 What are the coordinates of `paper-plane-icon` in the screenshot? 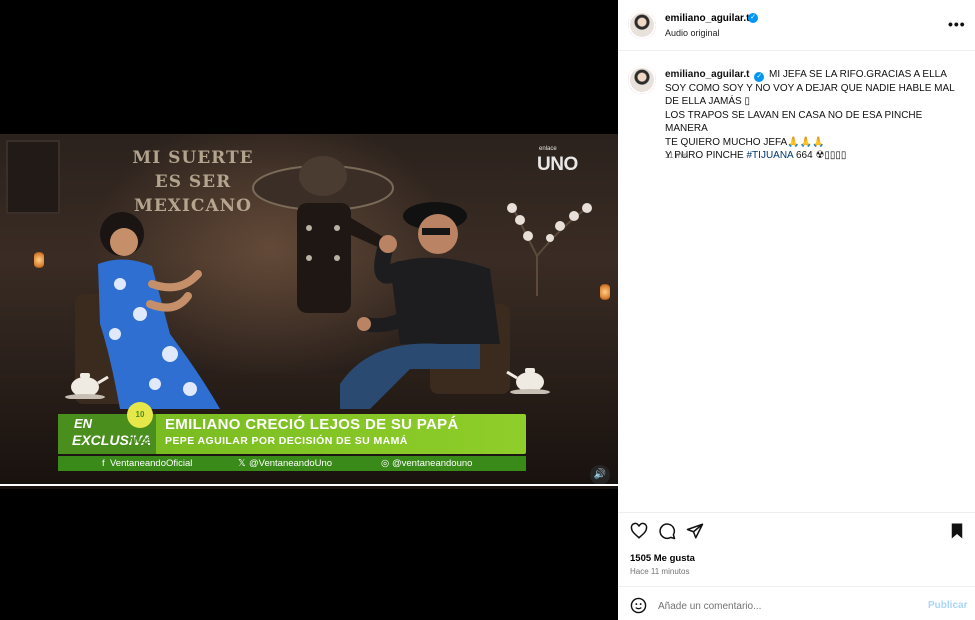 It's located at (695, 531).